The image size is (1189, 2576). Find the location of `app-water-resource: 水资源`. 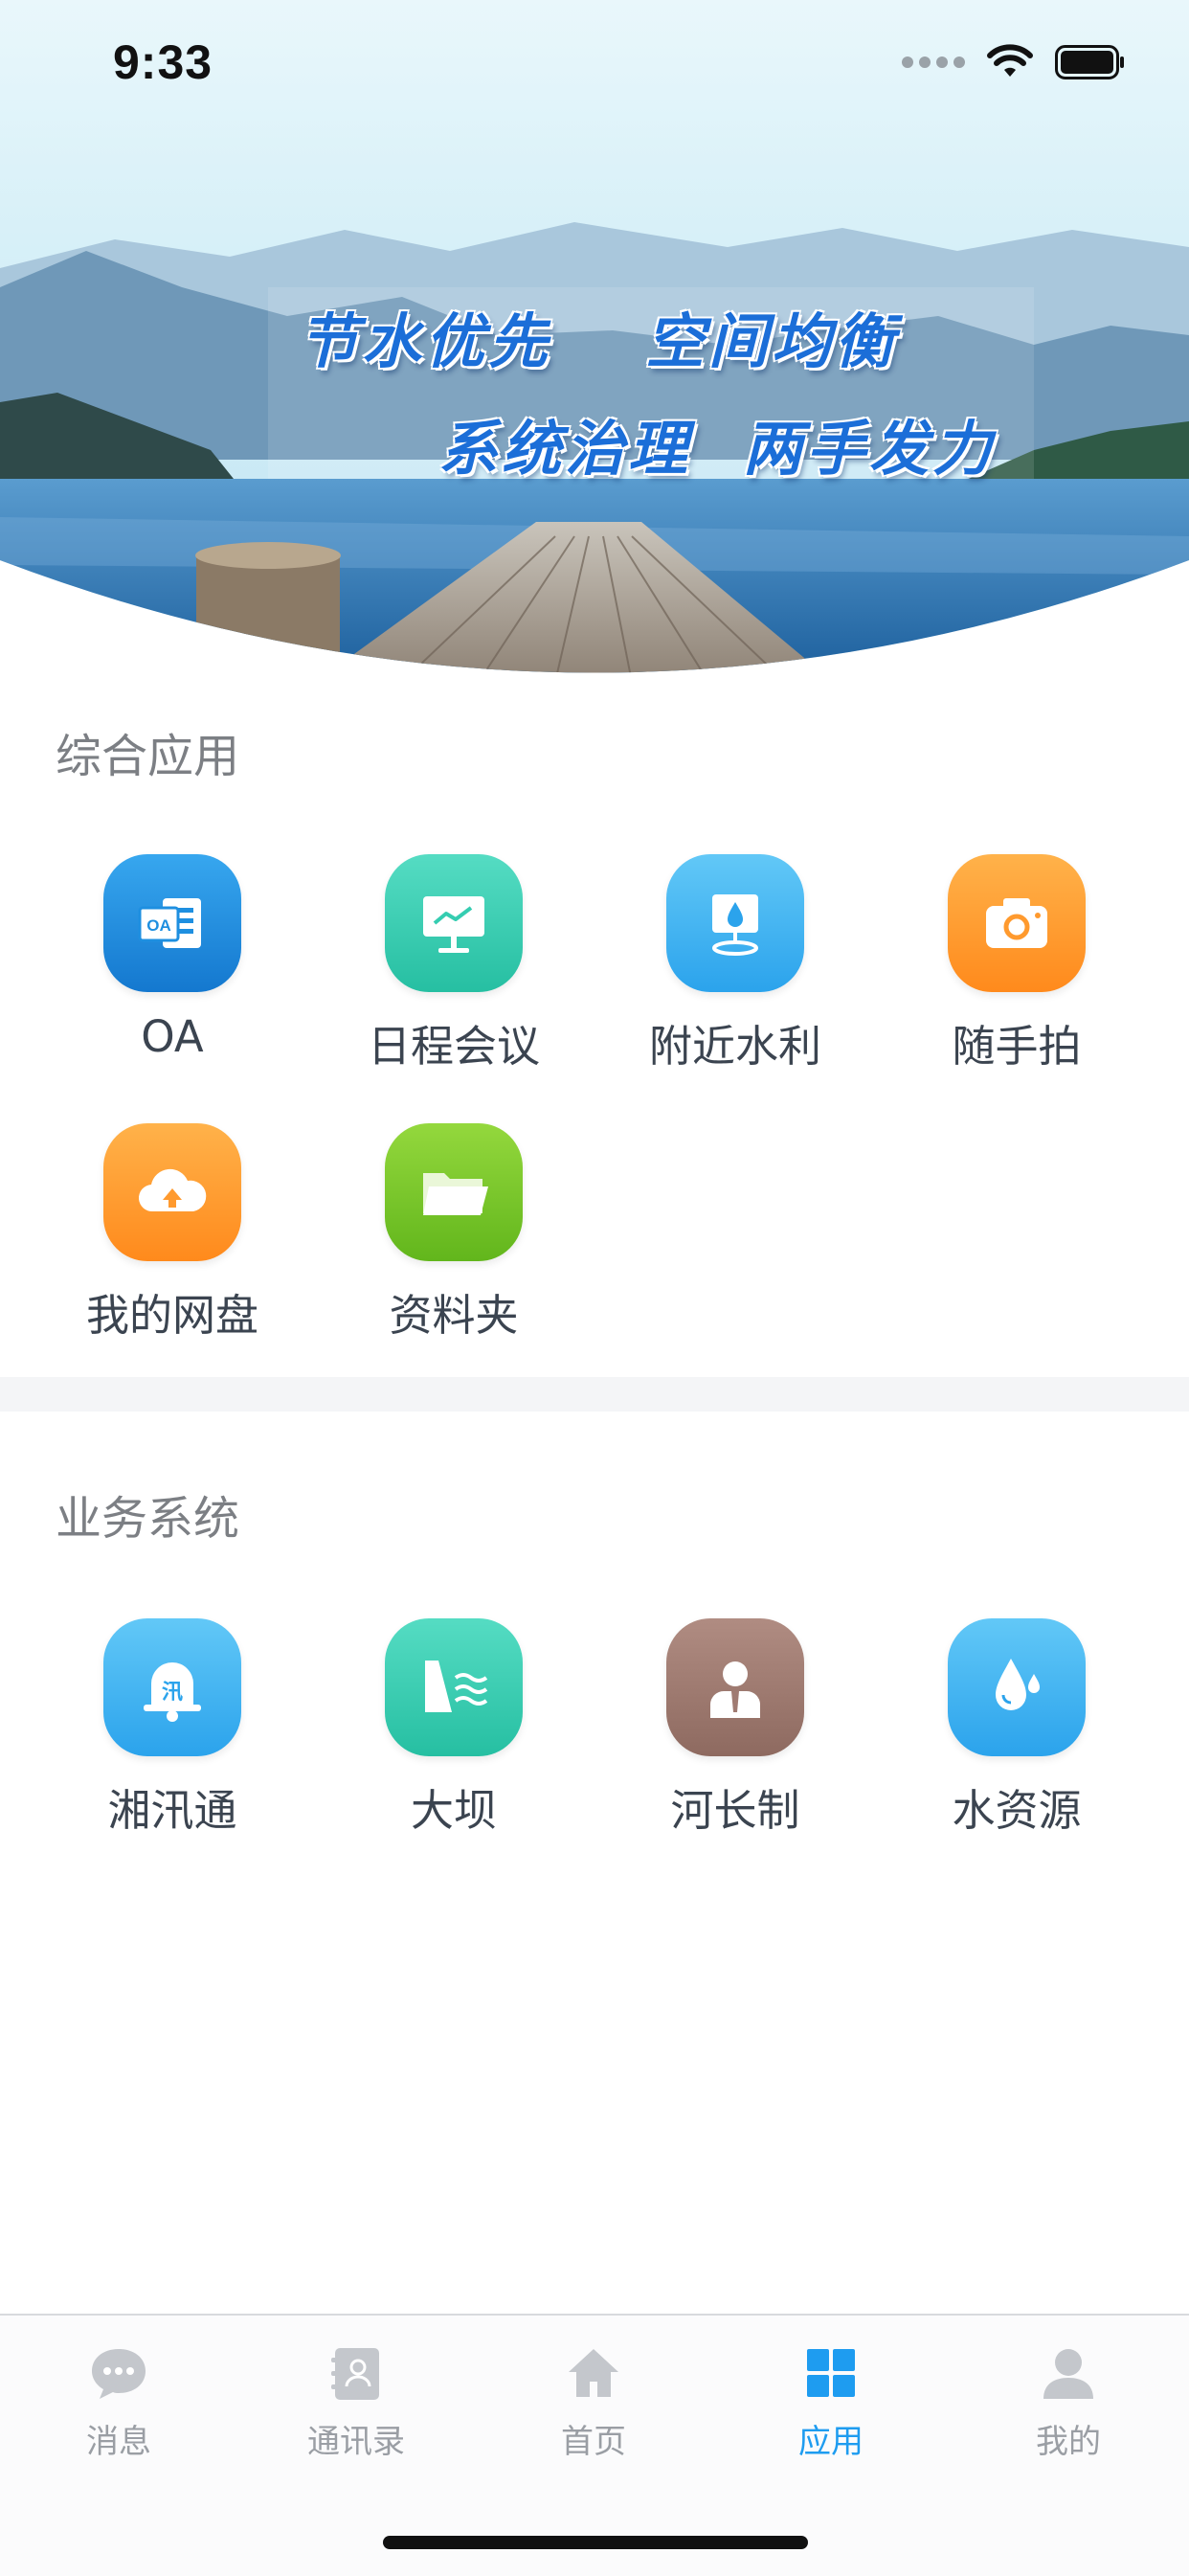

app-water-resource: 水资源 is located at coordinates (1016, 1728).